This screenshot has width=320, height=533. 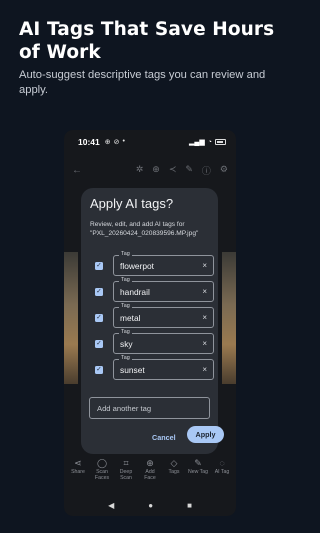 What do you see at coordinates (222, 472) in the screenshot?
I see `action-label: AI Tag` at bounding box center [222, 472].